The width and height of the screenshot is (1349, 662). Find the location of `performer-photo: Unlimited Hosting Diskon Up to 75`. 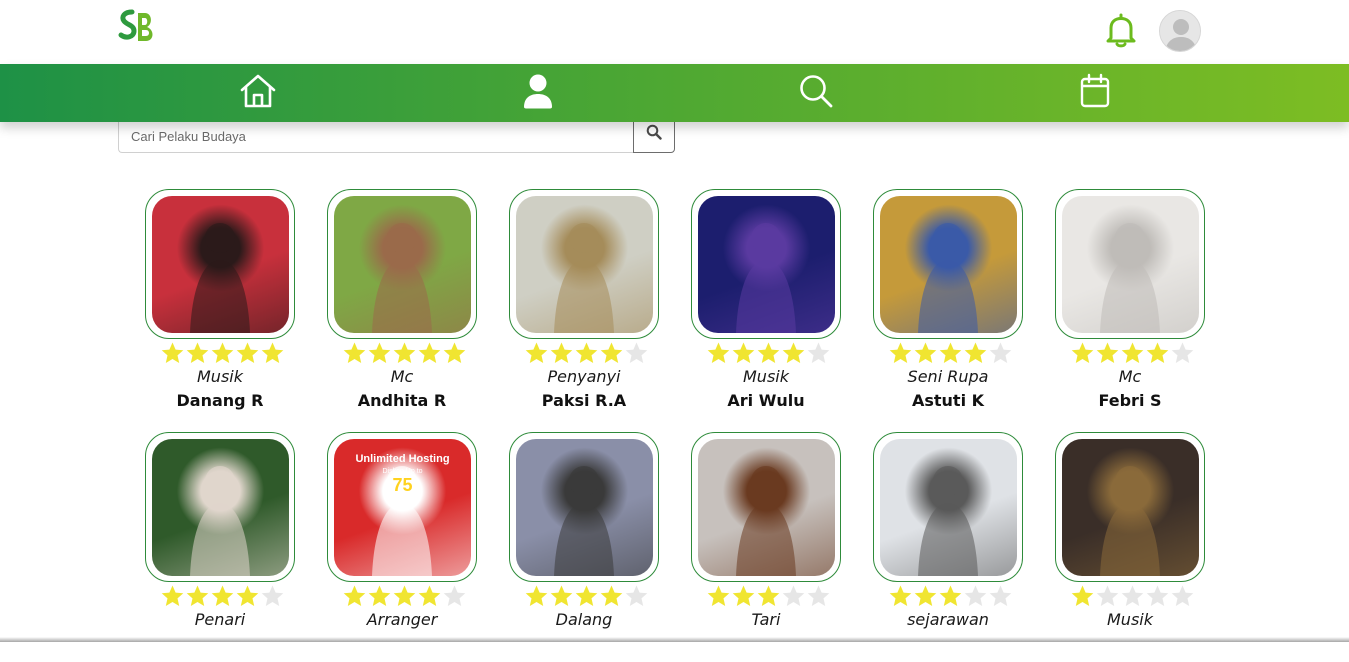

performer-photo: Unlimited Hosting Diskon Up to 75 is located at coordinates (402, 507).